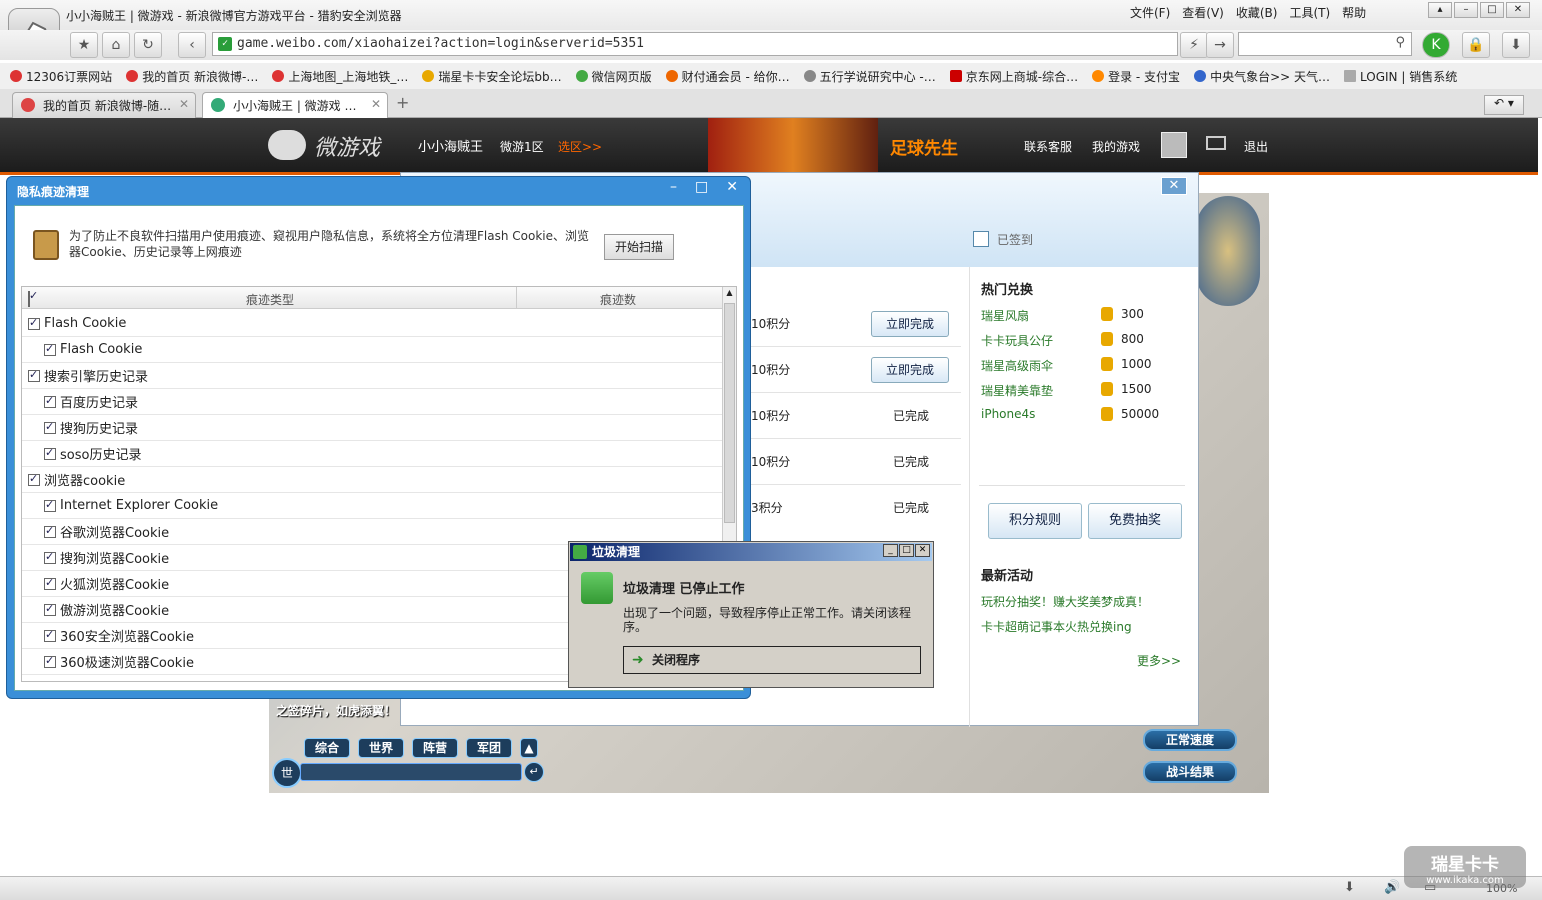 Image resolution: width=1542 pixels, height=900 pixels. What do you see at coordinates (1065, 601) in the screenshot?
I see `activity-link: 玩积分抽奖！赚大奖美梦成真！` at bounding box center [1065, 601].